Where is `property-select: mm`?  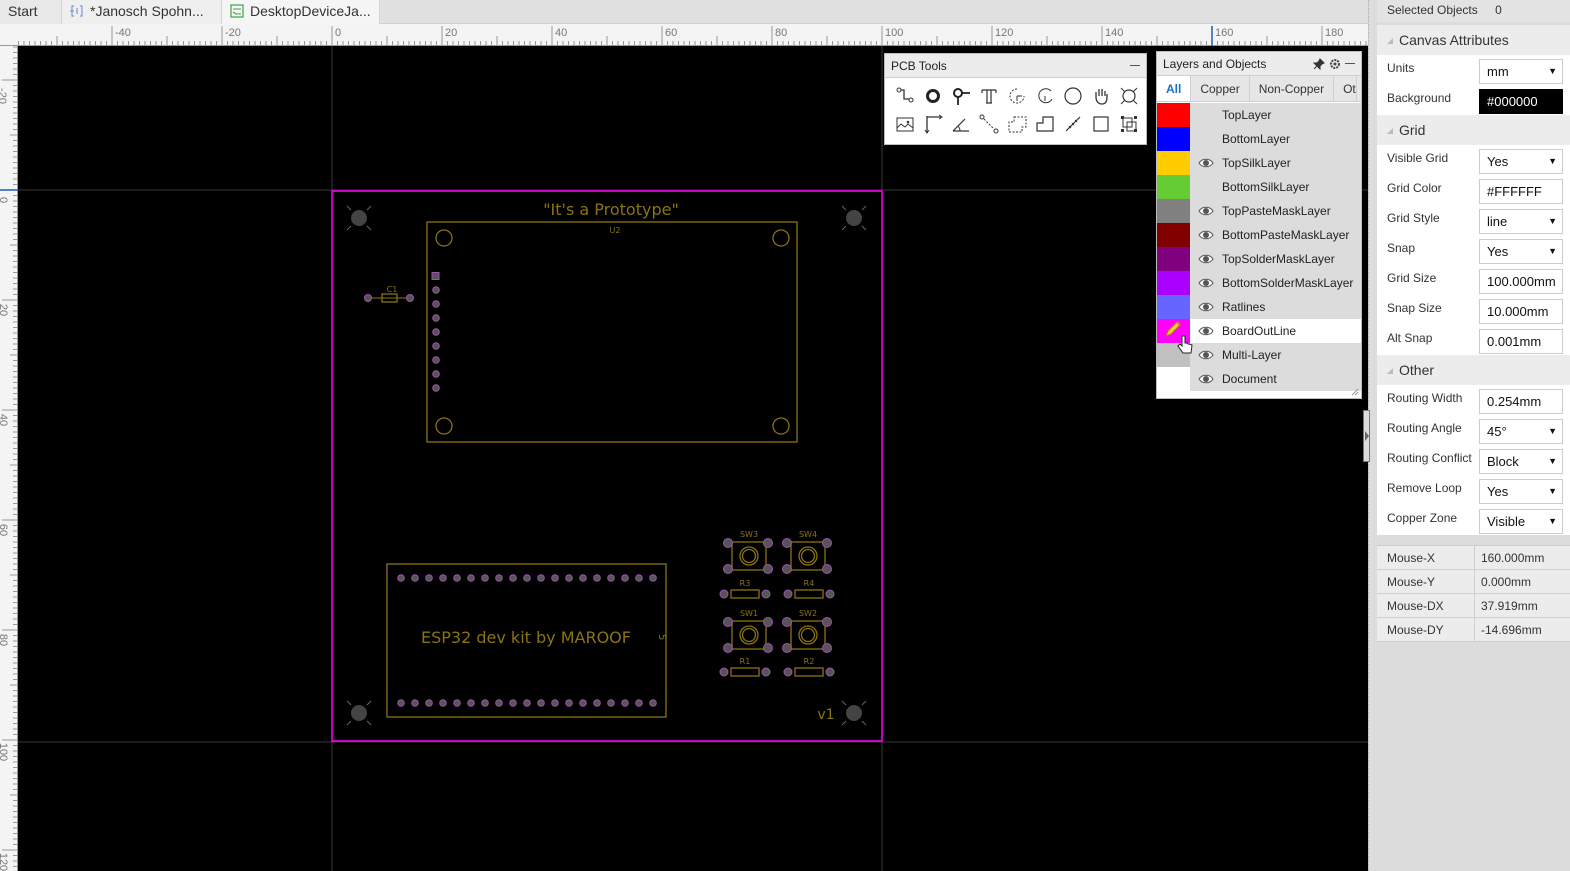
property-select: mm is located at coordinates (1521, 71).